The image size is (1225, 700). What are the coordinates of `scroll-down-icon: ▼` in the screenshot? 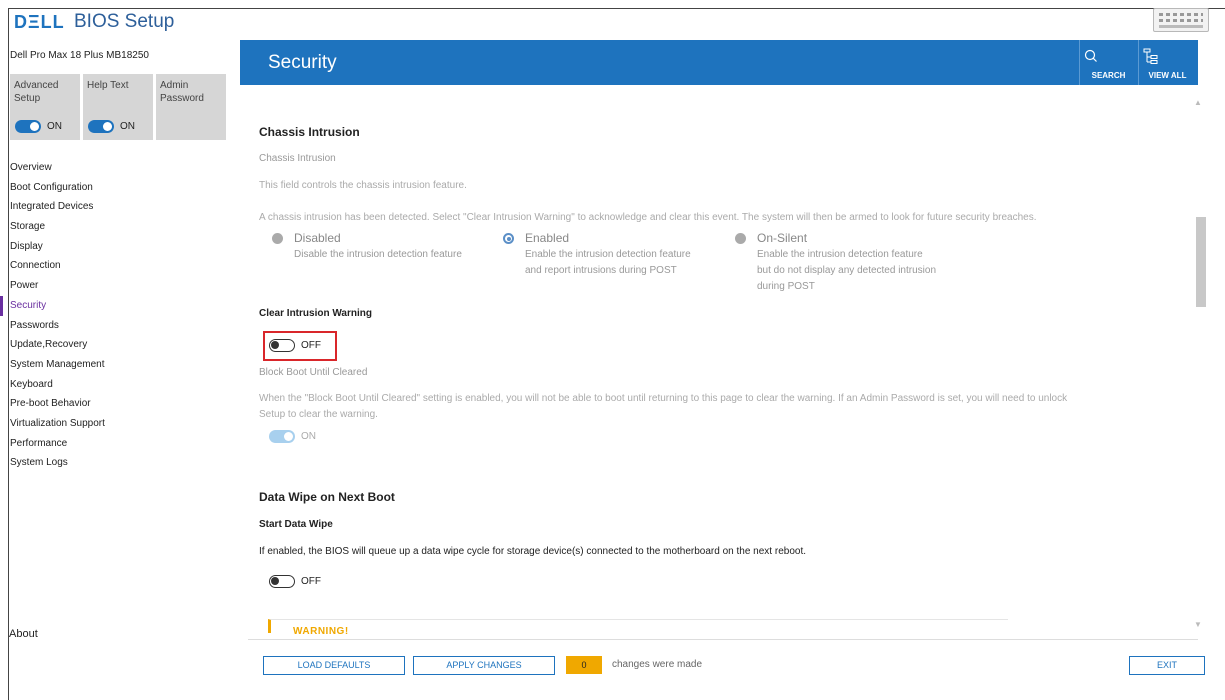 It's located at (1198, 624).